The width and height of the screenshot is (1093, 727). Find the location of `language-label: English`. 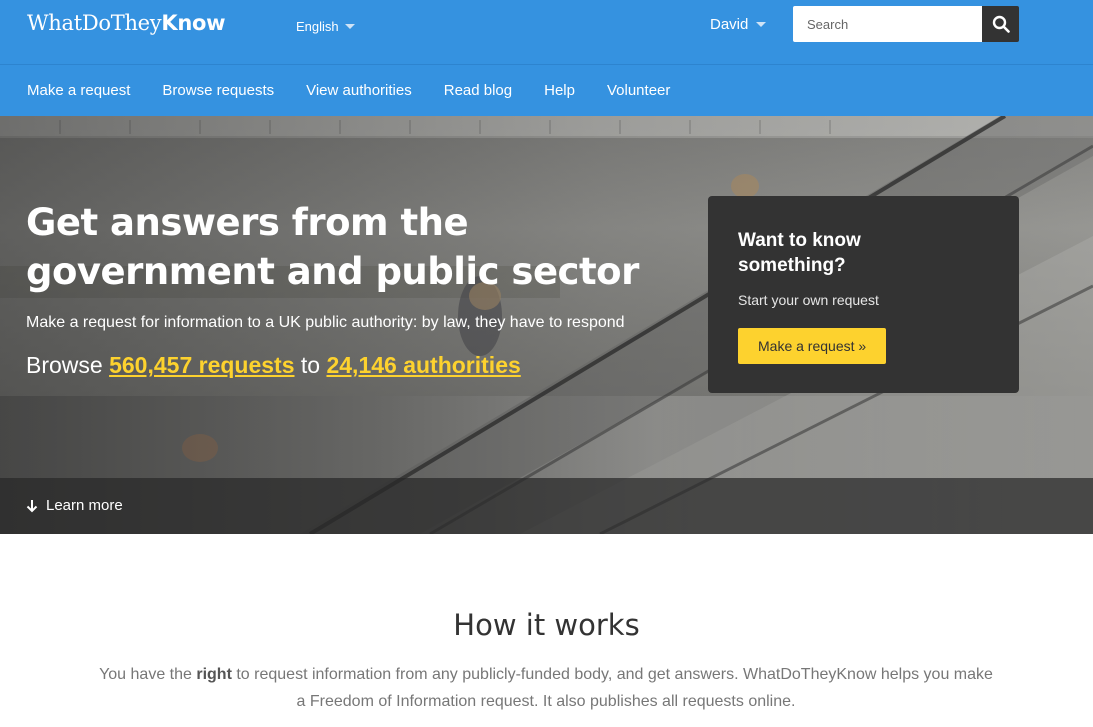

language-label: English is located at coordinates (317, 26).